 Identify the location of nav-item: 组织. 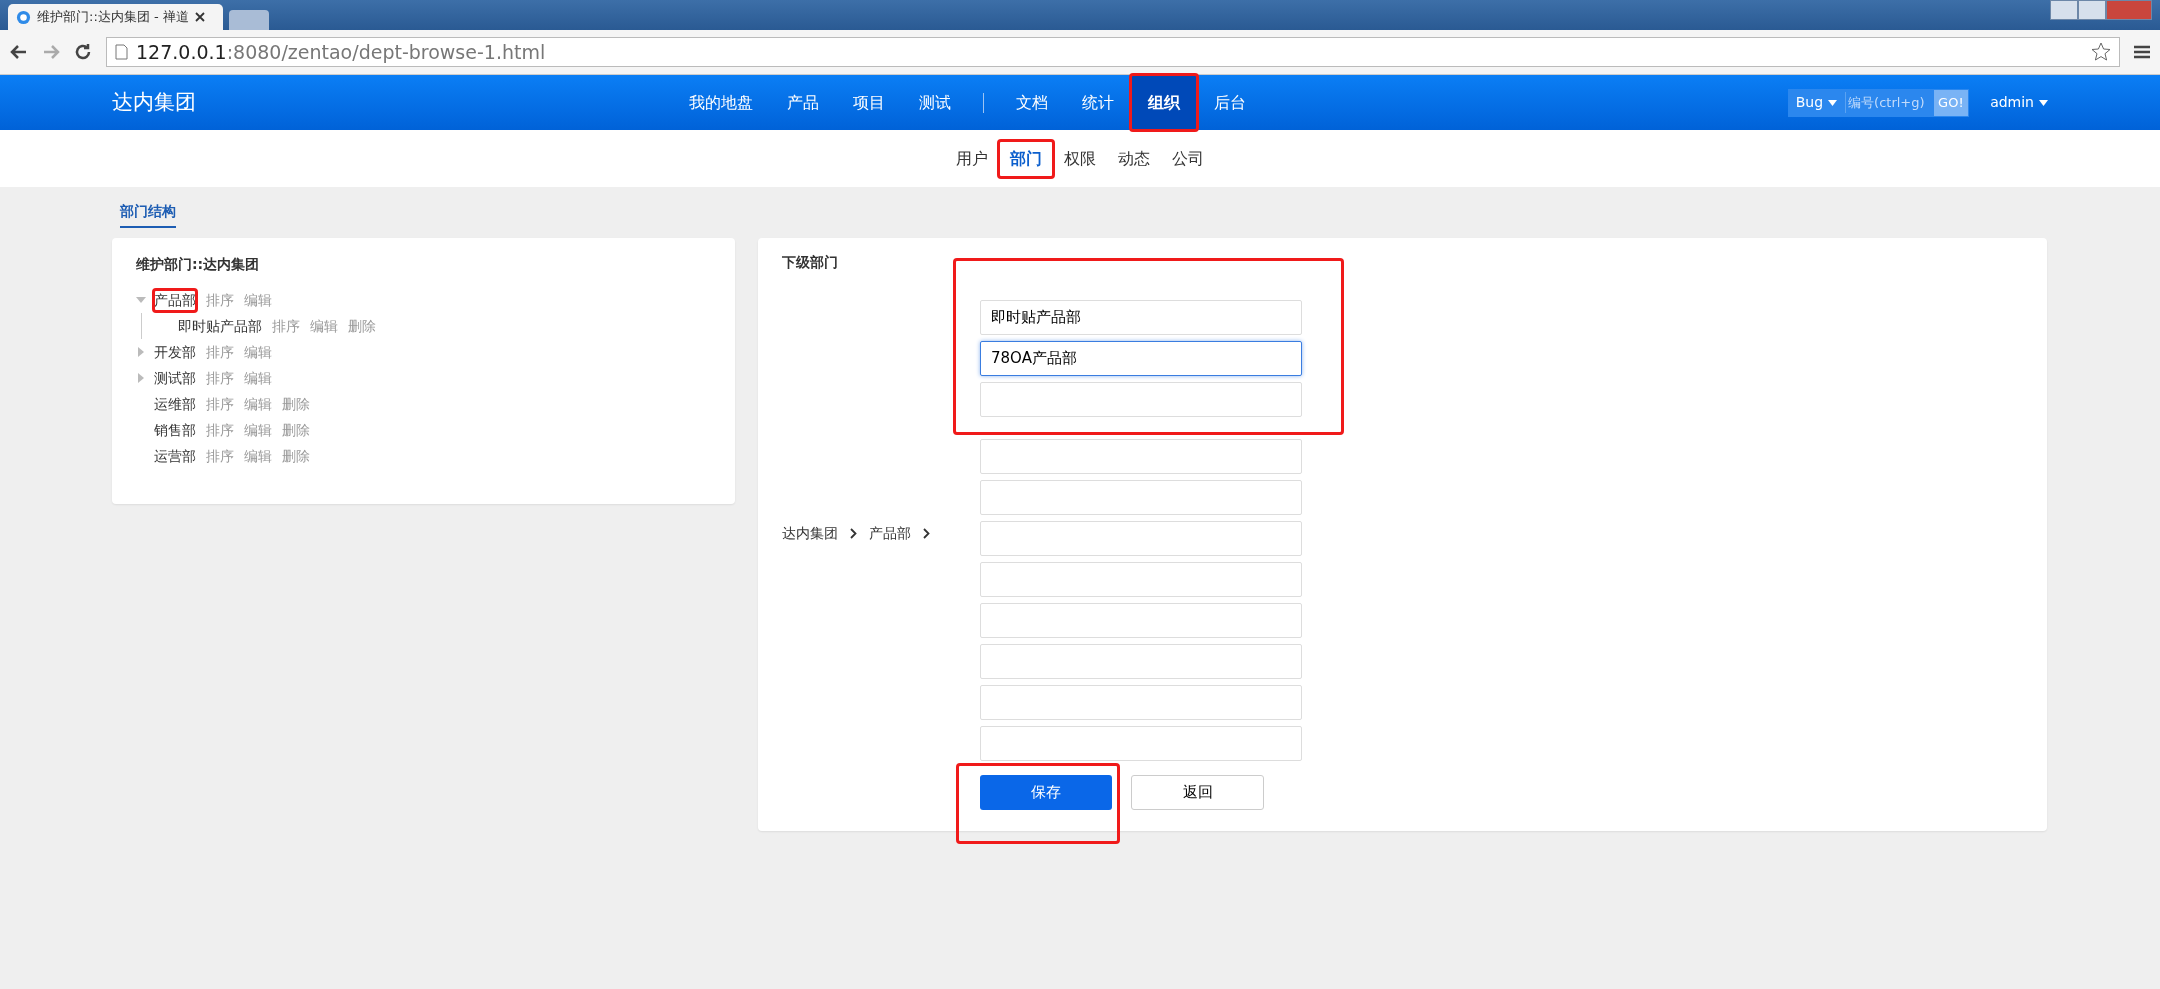
(1164, 102).